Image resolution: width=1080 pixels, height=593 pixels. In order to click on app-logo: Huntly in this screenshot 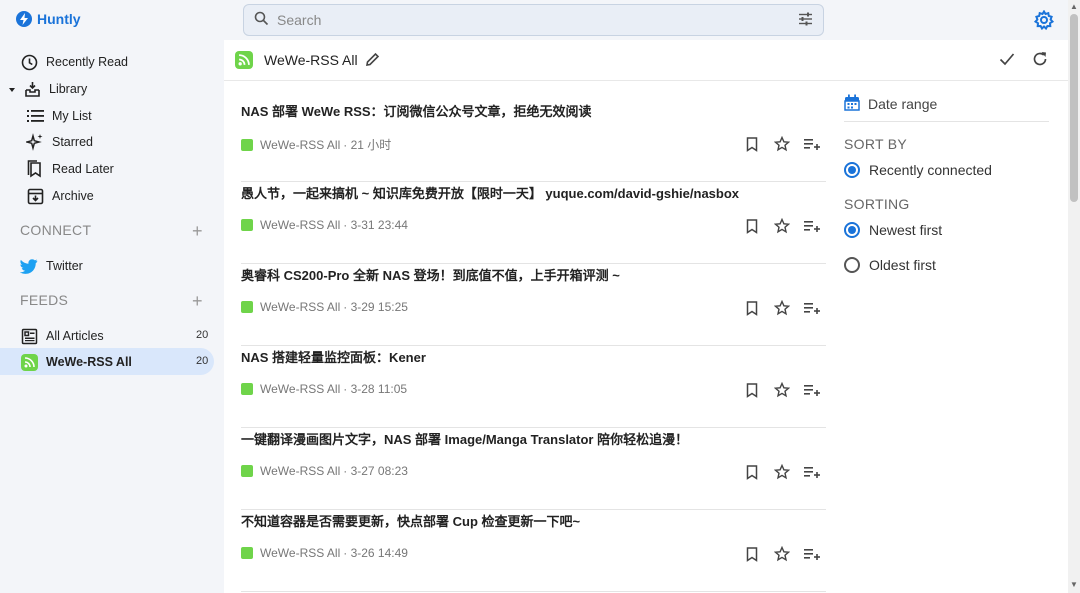, I will do `click(48, 19)`.